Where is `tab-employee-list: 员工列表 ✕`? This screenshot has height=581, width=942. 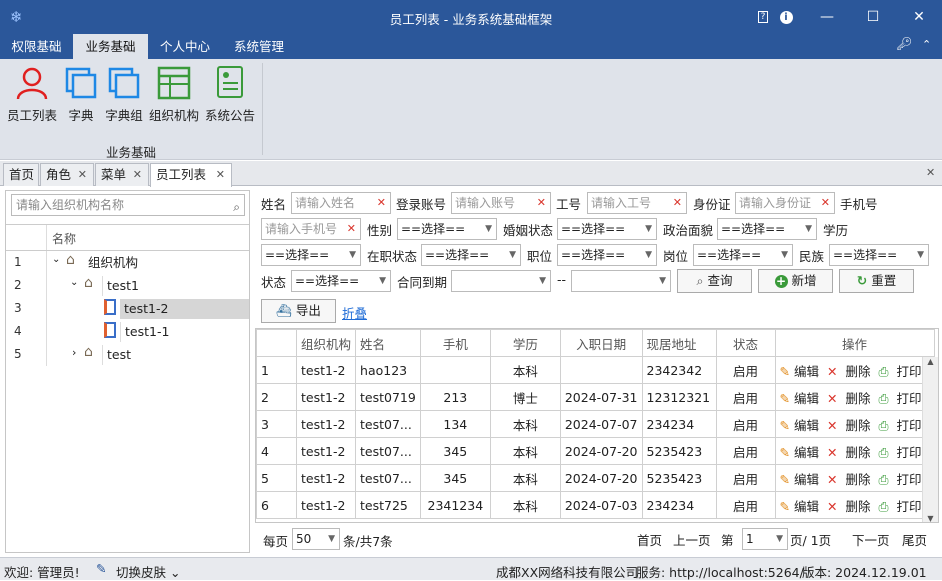
tab-employee-list: 员工列表 ✕ is located at coordinates (191, 175).